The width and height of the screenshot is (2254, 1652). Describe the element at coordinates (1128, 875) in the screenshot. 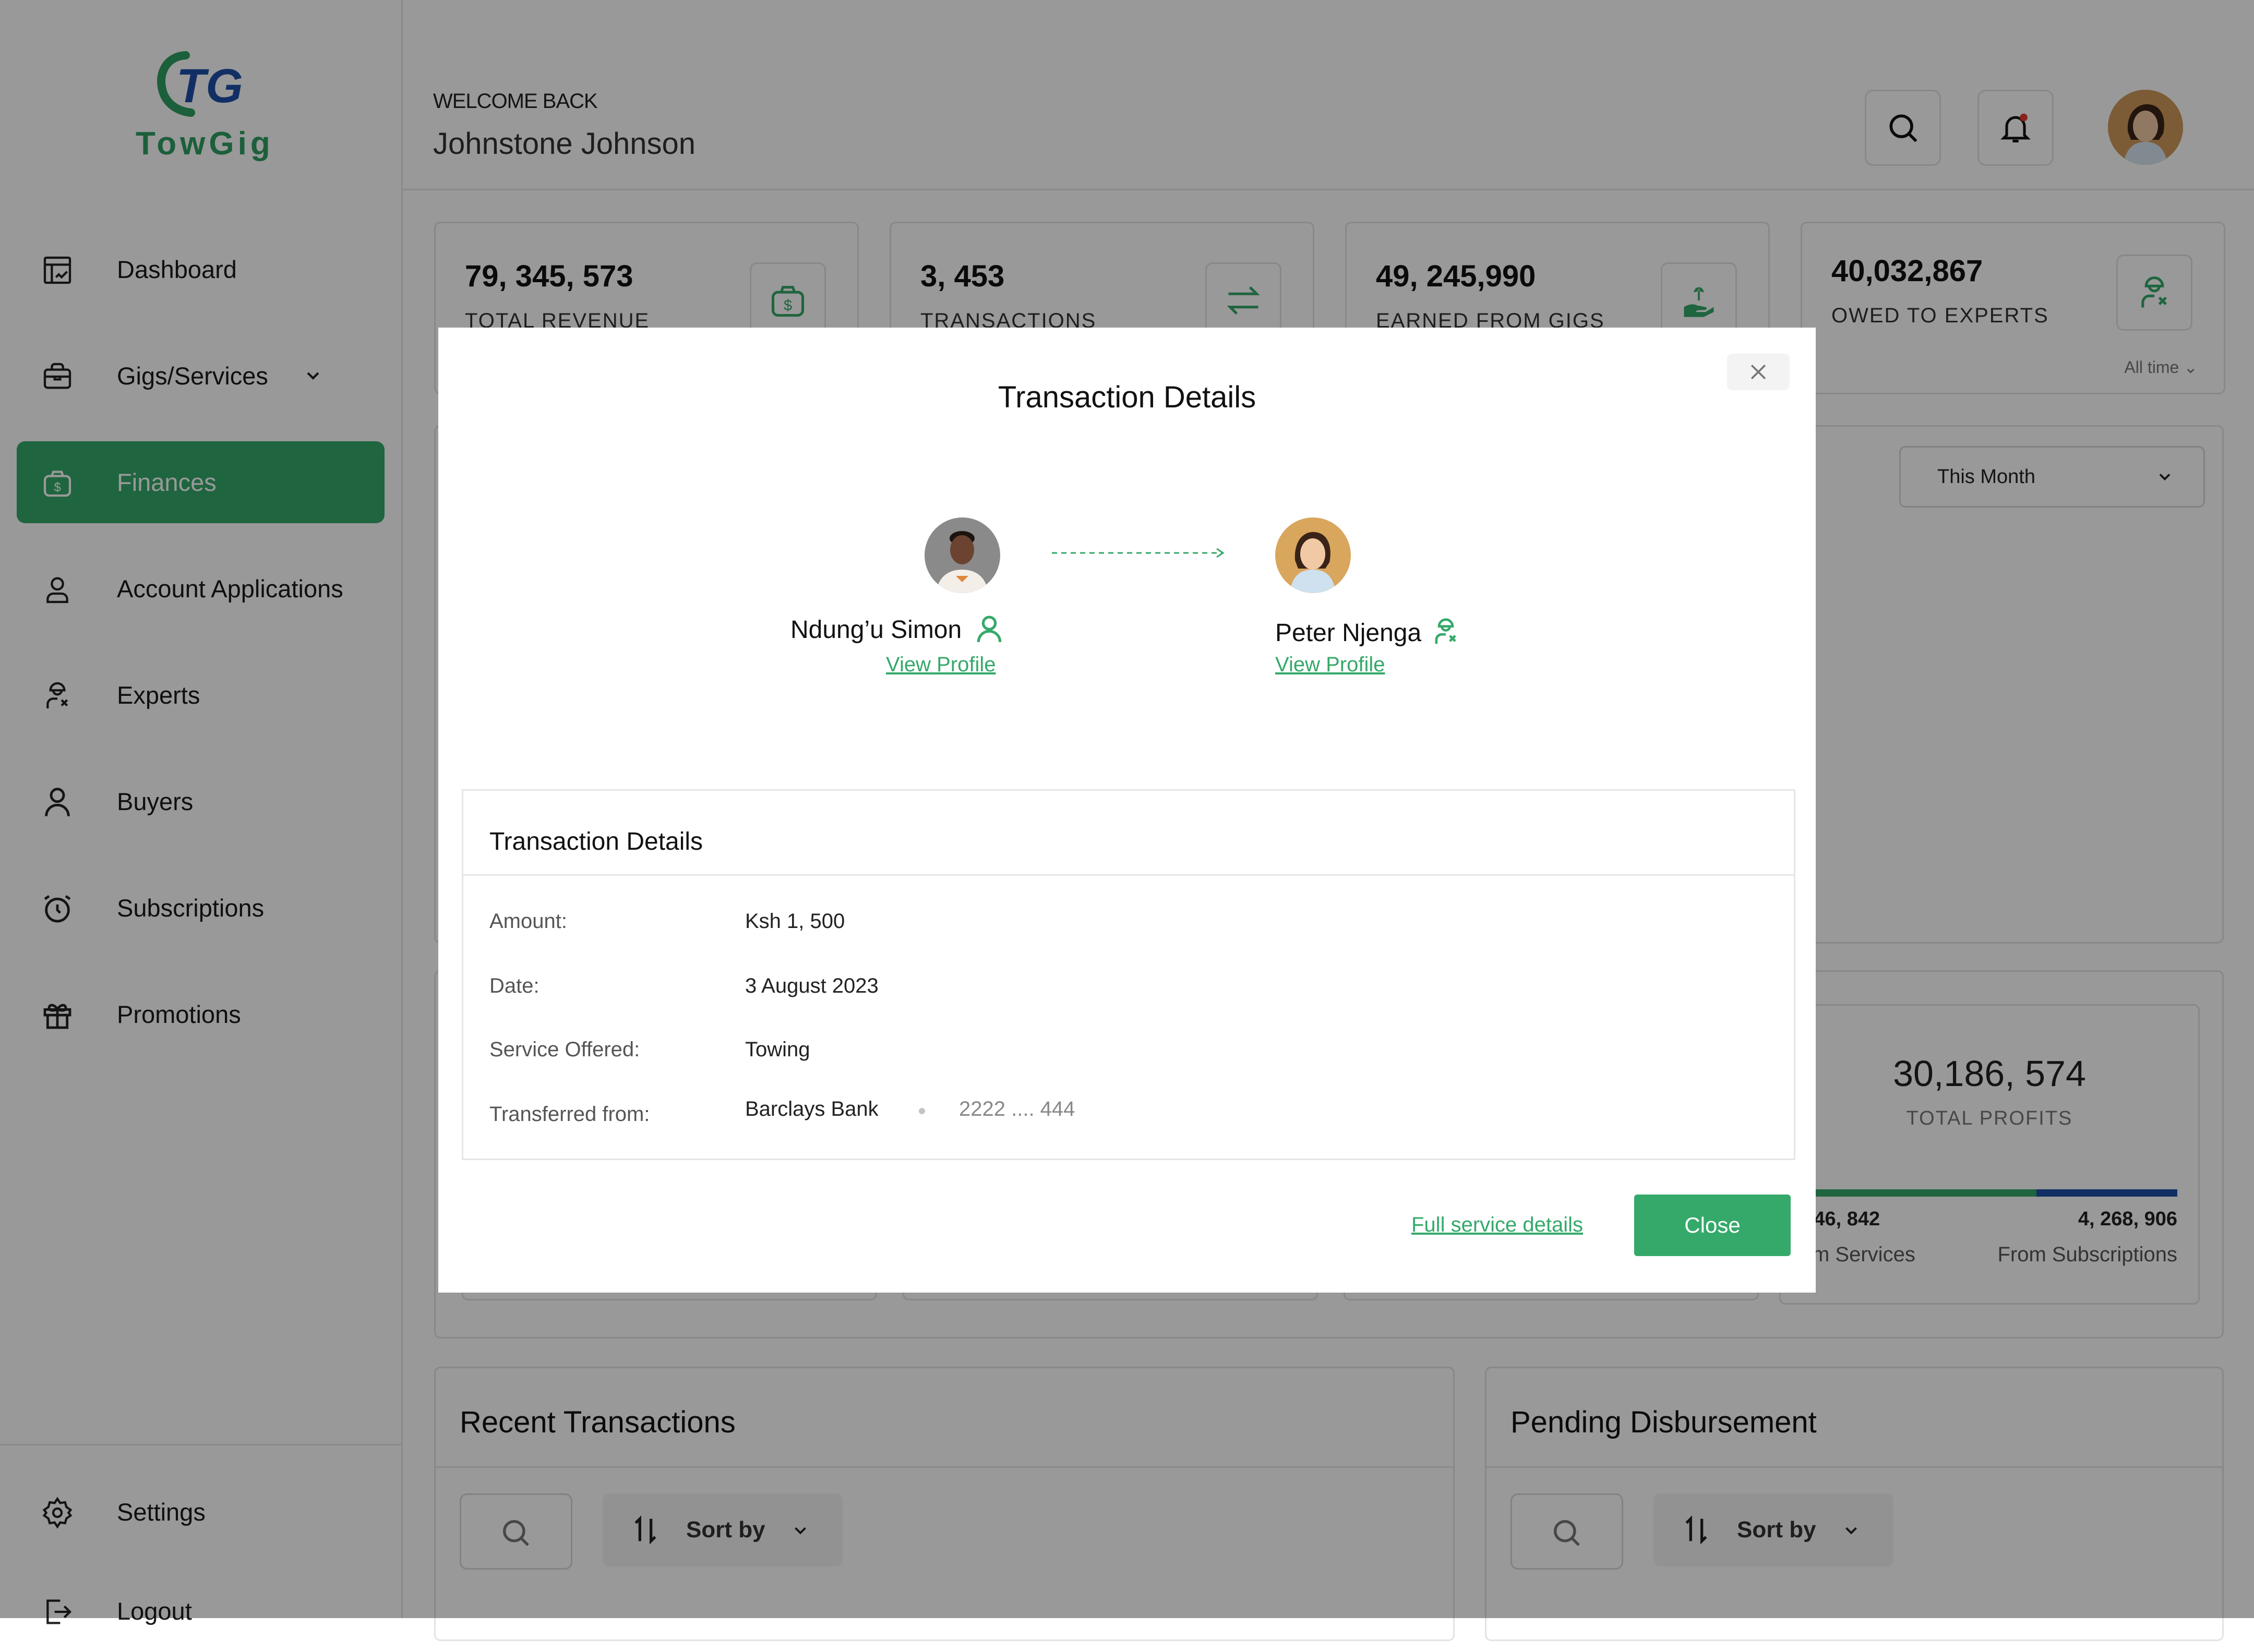

I see `details-divider` at that location.